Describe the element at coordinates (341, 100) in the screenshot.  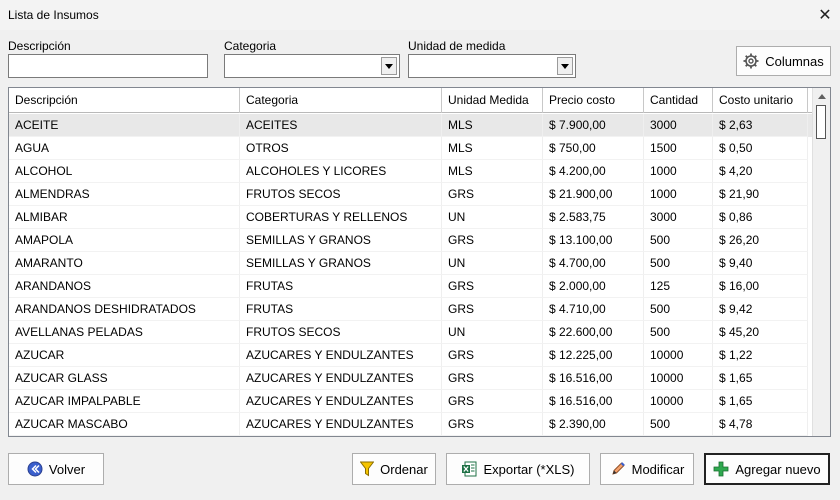
I see `header-categoria: Categoria` at that location.